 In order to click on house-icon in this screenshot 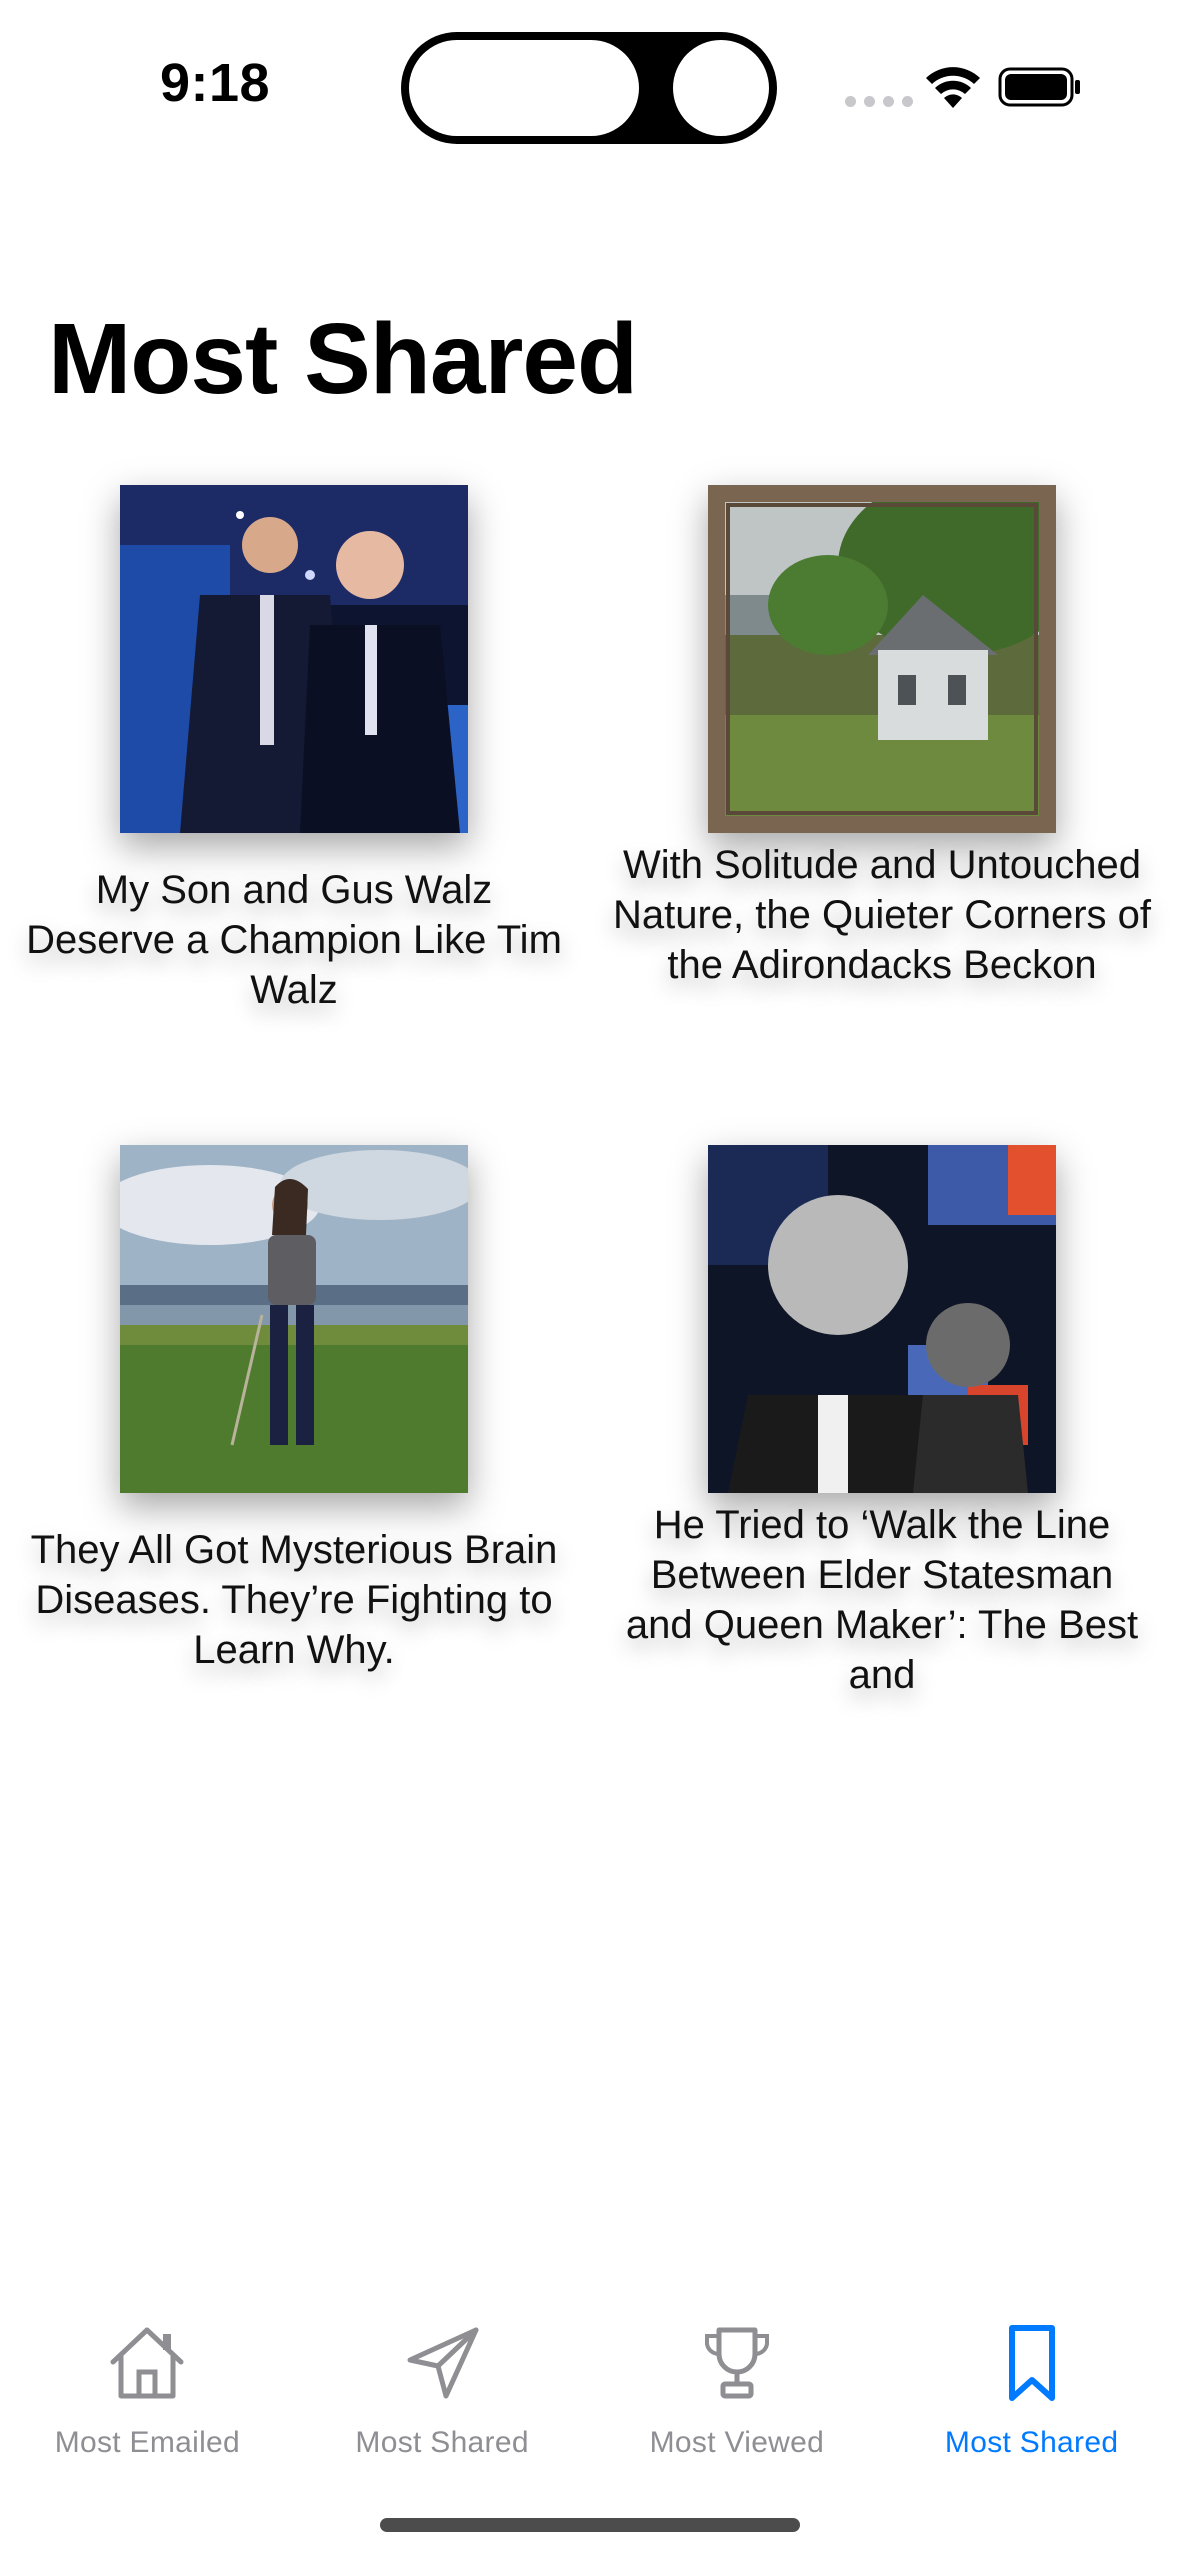, I will do `click(147, 2363)`.